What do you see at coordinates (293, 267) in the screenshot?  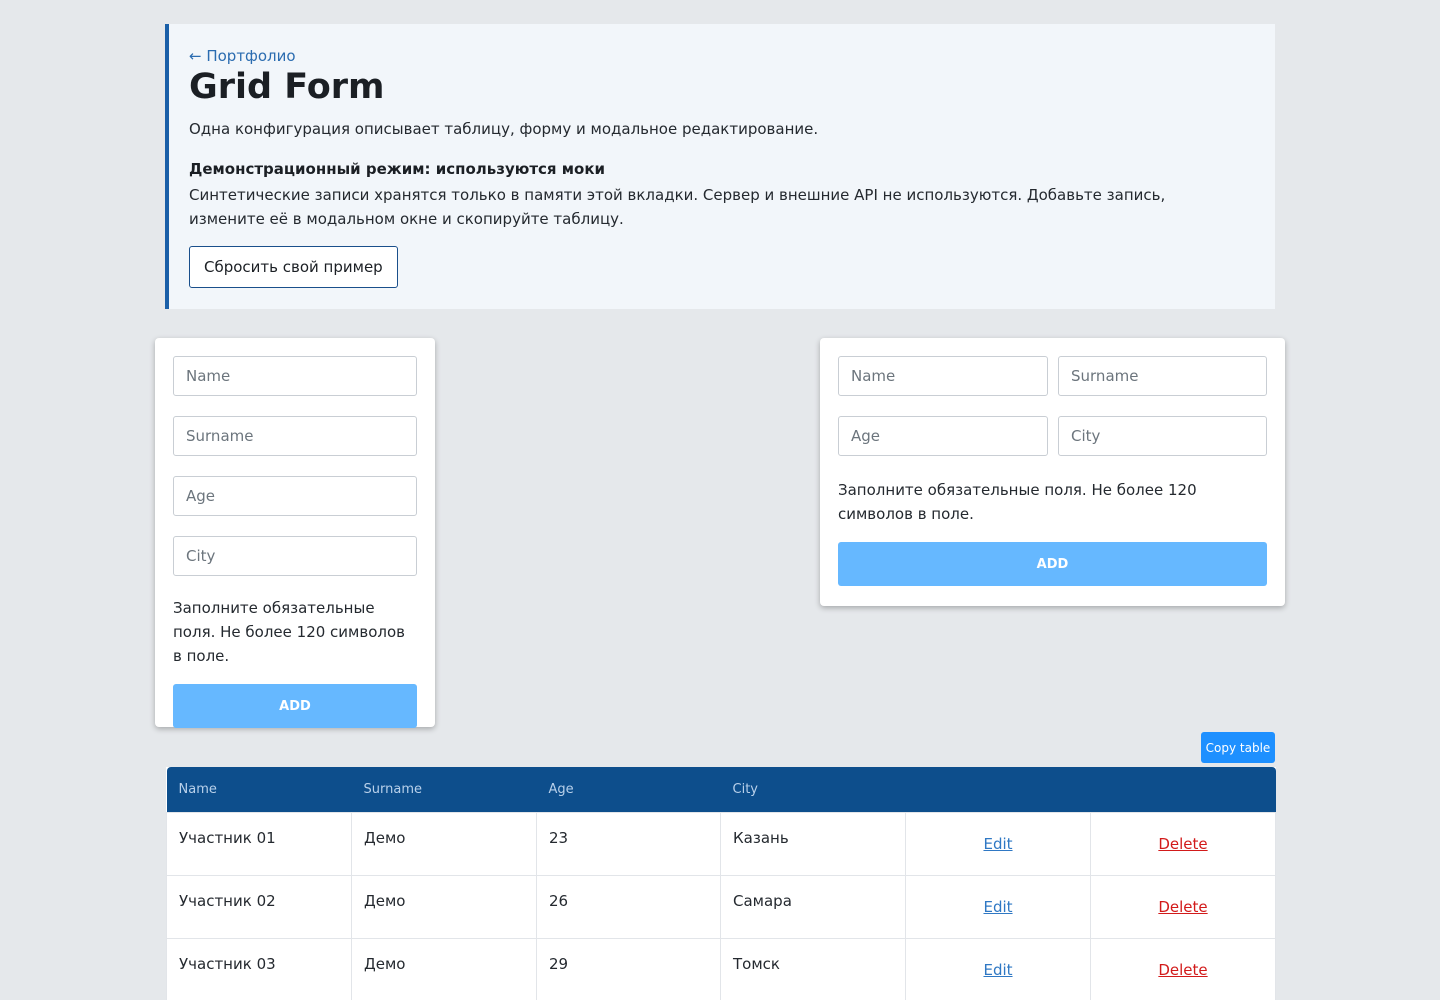 I see `reset-example-button: Сбросить свой пример` at bounding box center [293, 267].